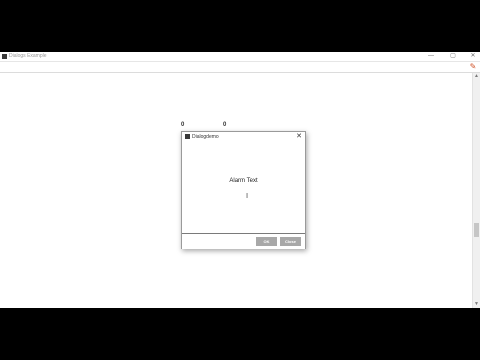  I want to click on text-cursor-icon: I, so click(247, 196).